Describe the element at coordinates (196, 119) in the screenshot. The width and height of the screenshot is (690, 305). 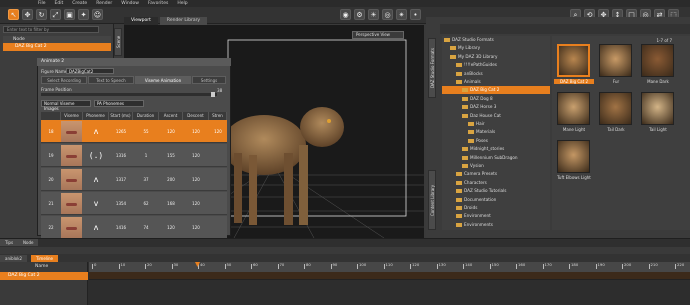
I see `column-header: Descent (ms)` at that location.